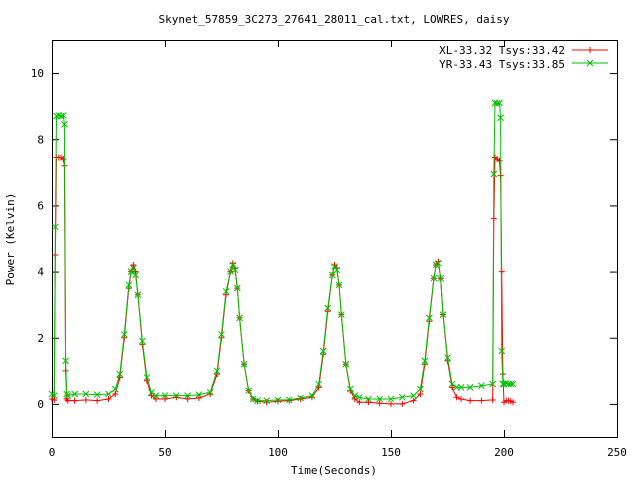 The height and width of the screenshot is (480, 640). What do you see at coordinates (52, 452) in the screenshot?
I see `x-tick-label: 0` at bounding box center [52, 452].